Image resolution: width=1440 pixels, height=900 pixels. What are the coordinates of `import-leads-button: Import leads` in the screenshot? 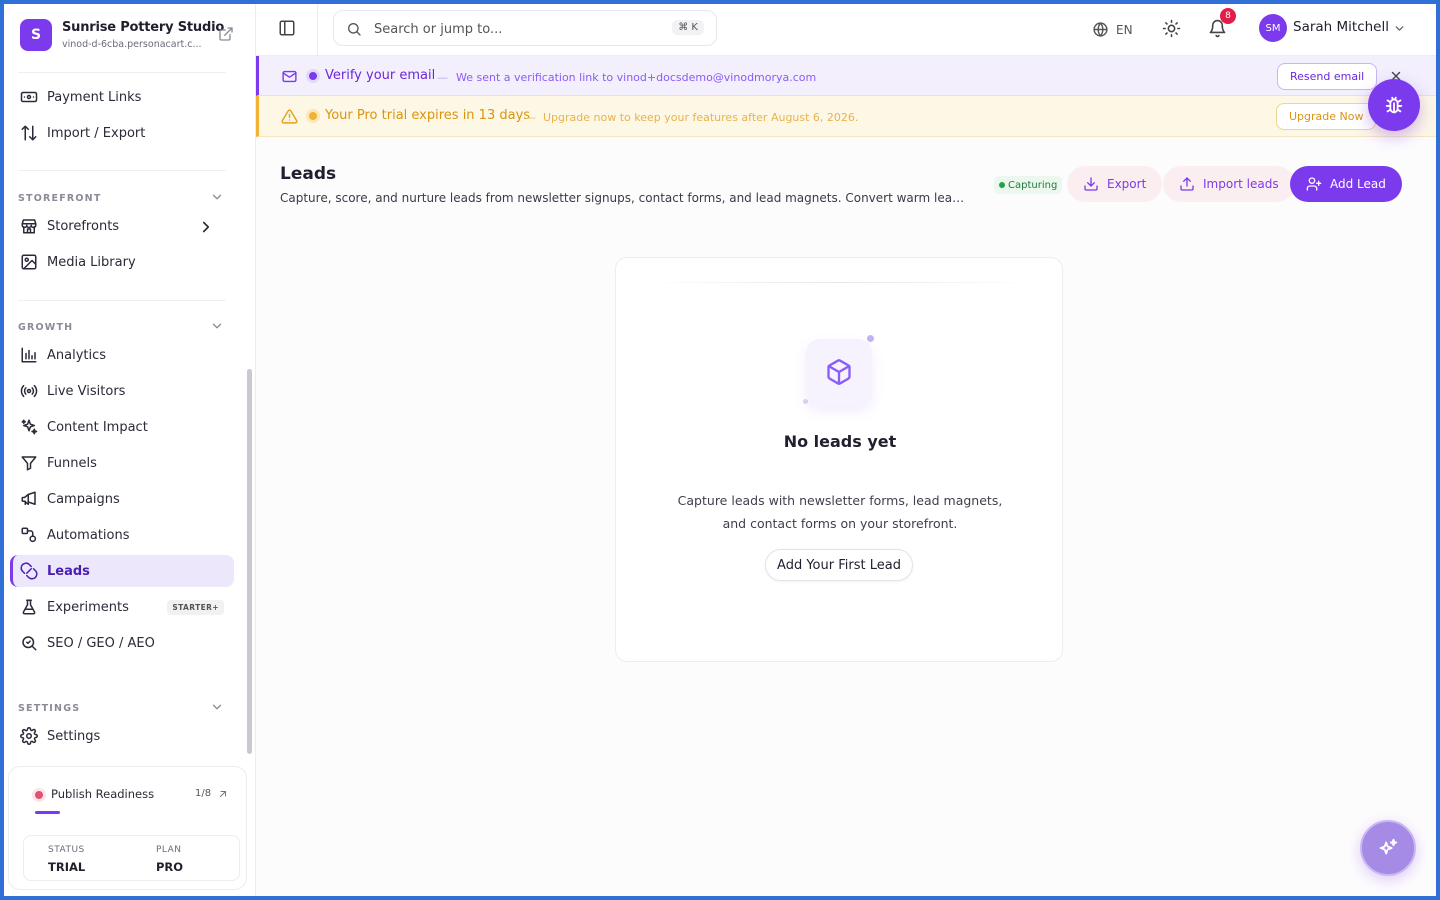 It's located at (1229, 184).